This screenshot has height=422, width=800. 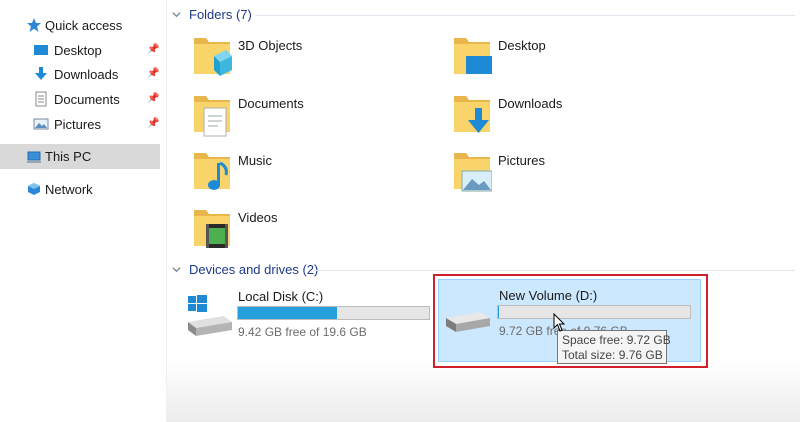 What do you see at coordinates (570, 171) in the screenshot?
I see `folder-pictures: Pictures` at bounding box center [570, 171].